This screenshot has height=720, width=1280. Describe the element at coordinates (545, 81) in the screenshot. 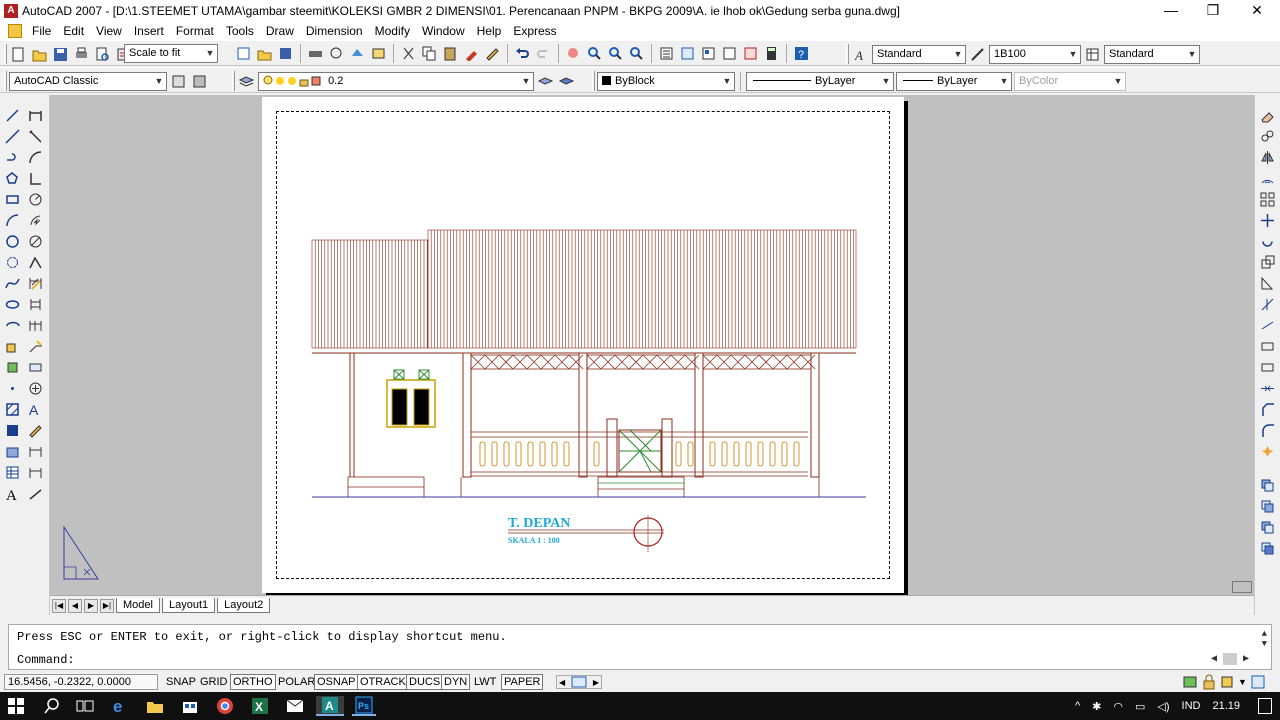

I see `make-layer-current-icon` at that location.